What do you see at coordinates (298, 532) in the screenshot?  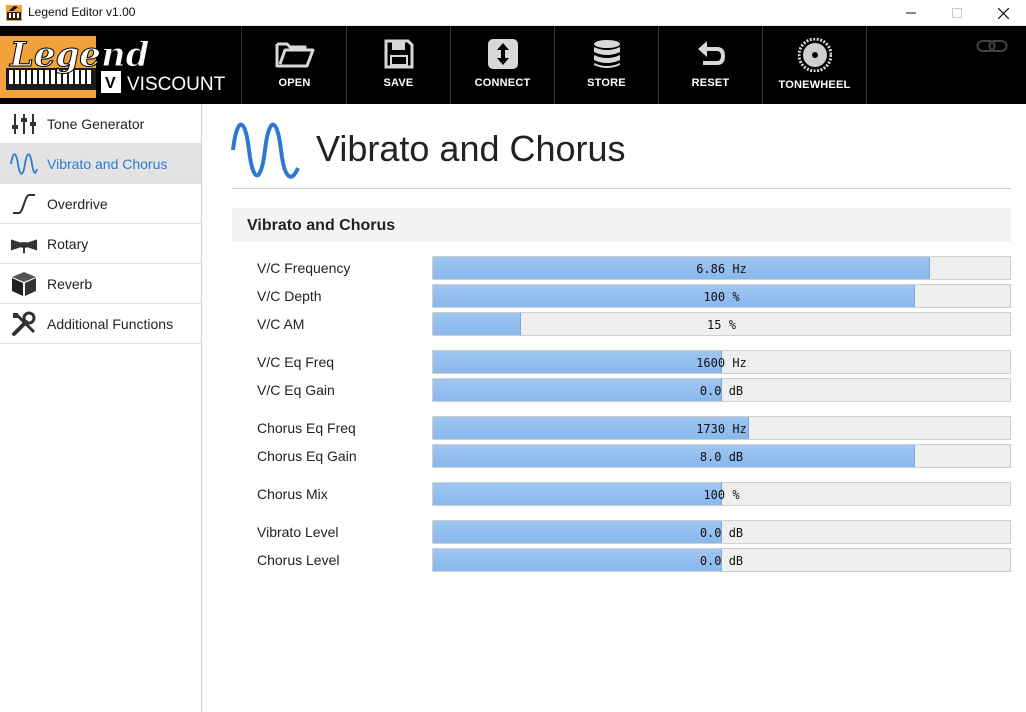 I see `param-label: Vibrato Level` at bounding box center [298, 532].